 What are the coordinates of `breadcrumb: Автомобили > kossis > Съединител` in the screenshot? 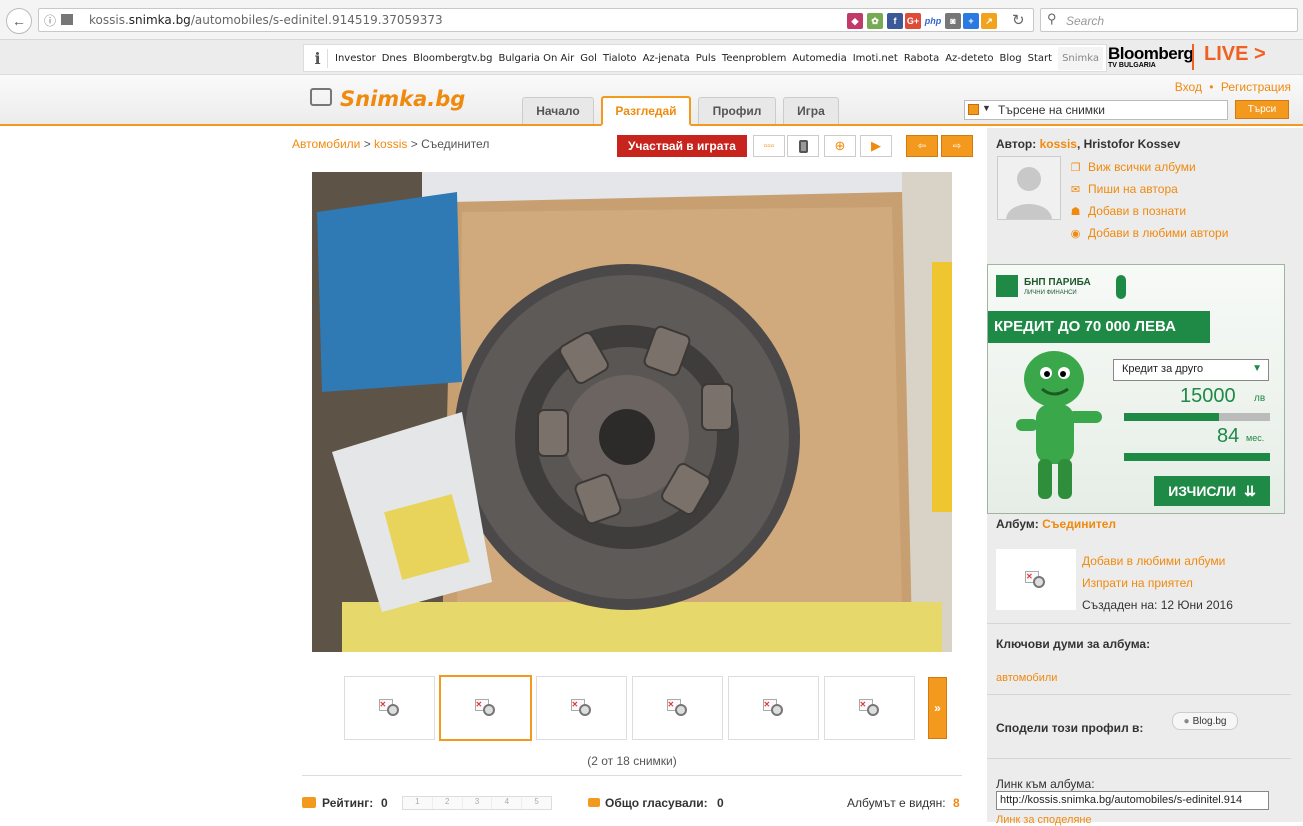 It's located at (391, 144).